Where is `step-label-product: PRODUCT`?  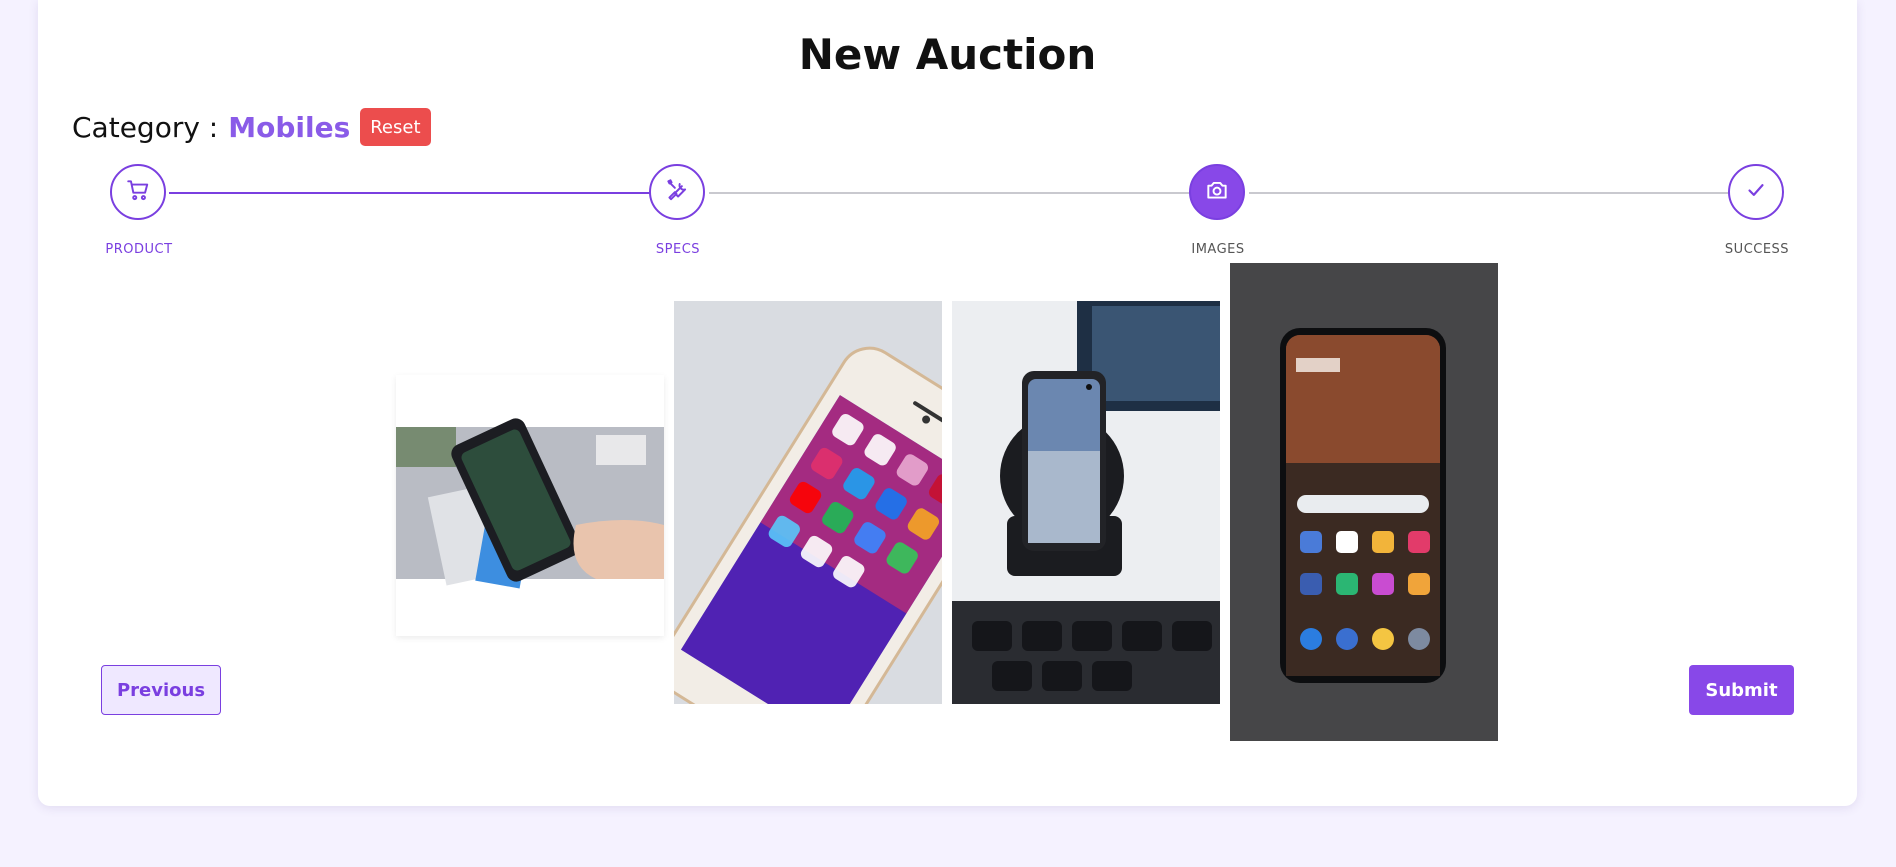
step-label-product: PRODUCT is located at coordinates (139, 249).